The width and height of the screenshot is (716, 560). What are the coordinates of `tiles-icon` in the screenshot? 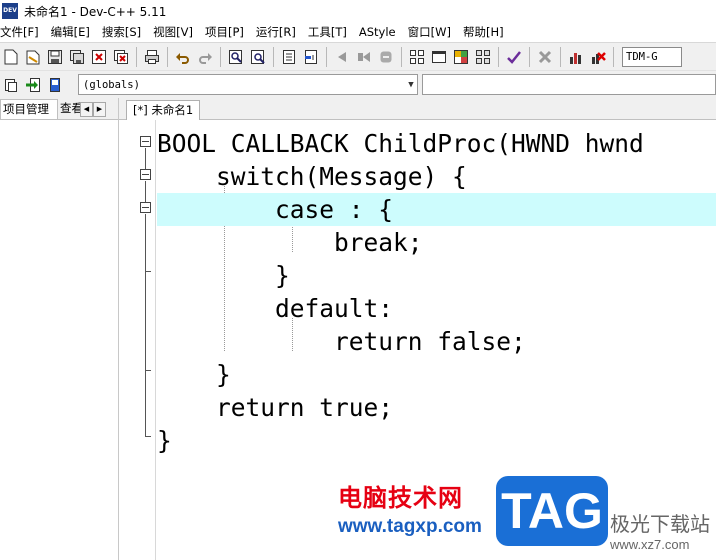 It's located at (483, 56).